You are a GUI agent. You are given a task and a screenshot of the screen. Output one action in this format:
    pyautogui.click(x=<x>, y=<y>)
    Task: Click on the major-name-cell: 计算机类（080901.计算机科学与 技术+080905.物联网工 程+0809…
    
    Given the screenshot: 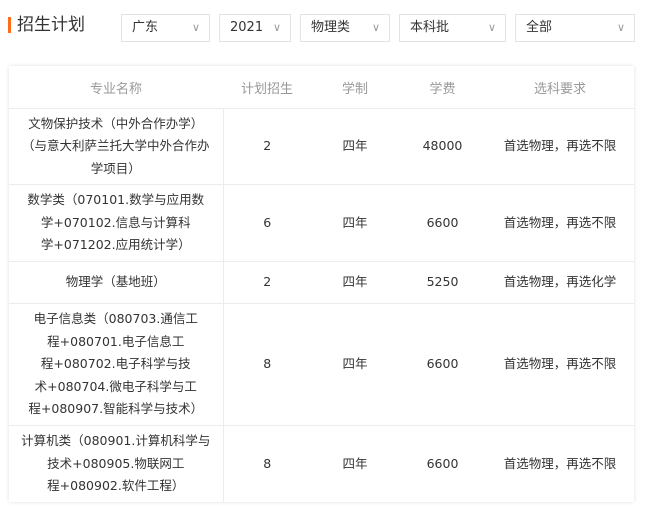 What is the action you would take?
    pyautogui.click(x=116, y=463)
    